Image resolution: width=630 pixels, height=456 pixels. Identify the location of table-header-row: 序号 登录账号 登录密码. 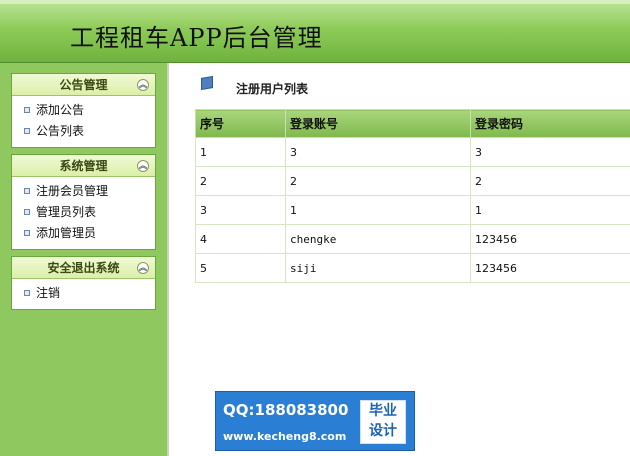
(412, 123).